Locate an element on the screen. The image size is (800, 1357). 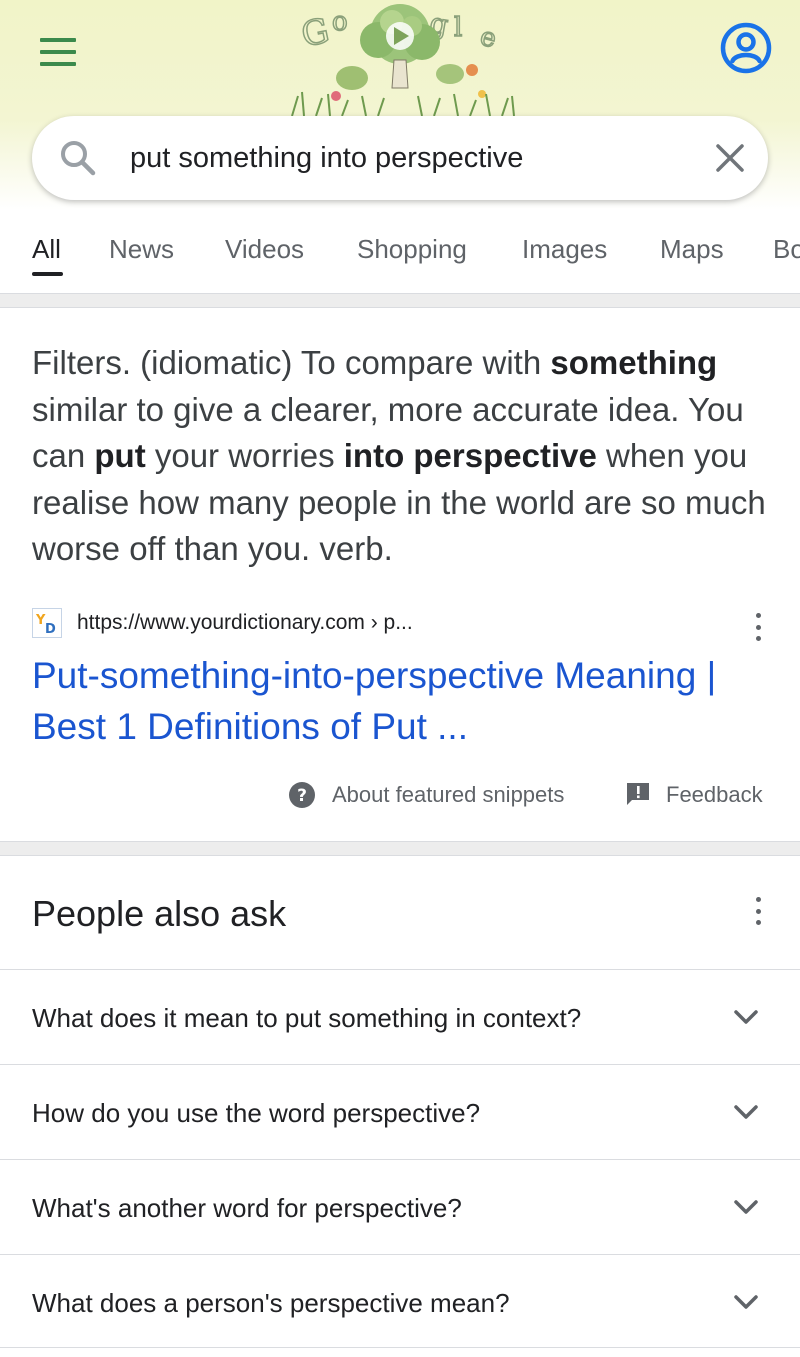
about-featured-snippets-link: About featured snippets is located at coordinates (448, 795).